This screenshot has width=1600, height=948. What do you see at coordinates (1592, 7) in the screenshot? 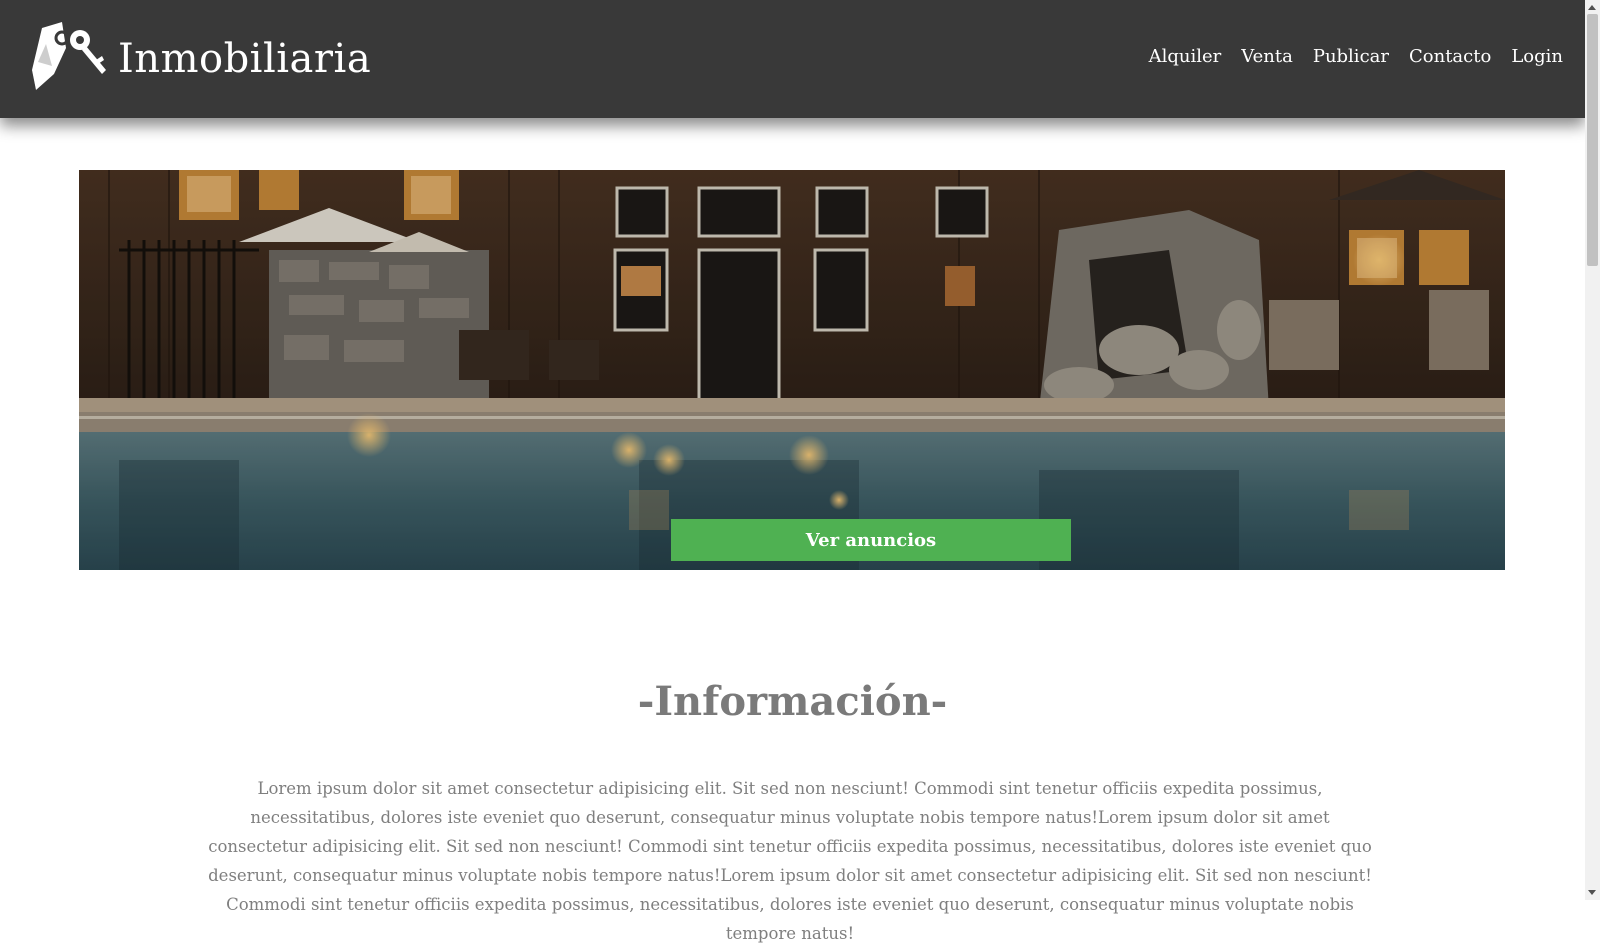
I see `scroll-up-arrow-icon` at bounding box center [1592, 7].